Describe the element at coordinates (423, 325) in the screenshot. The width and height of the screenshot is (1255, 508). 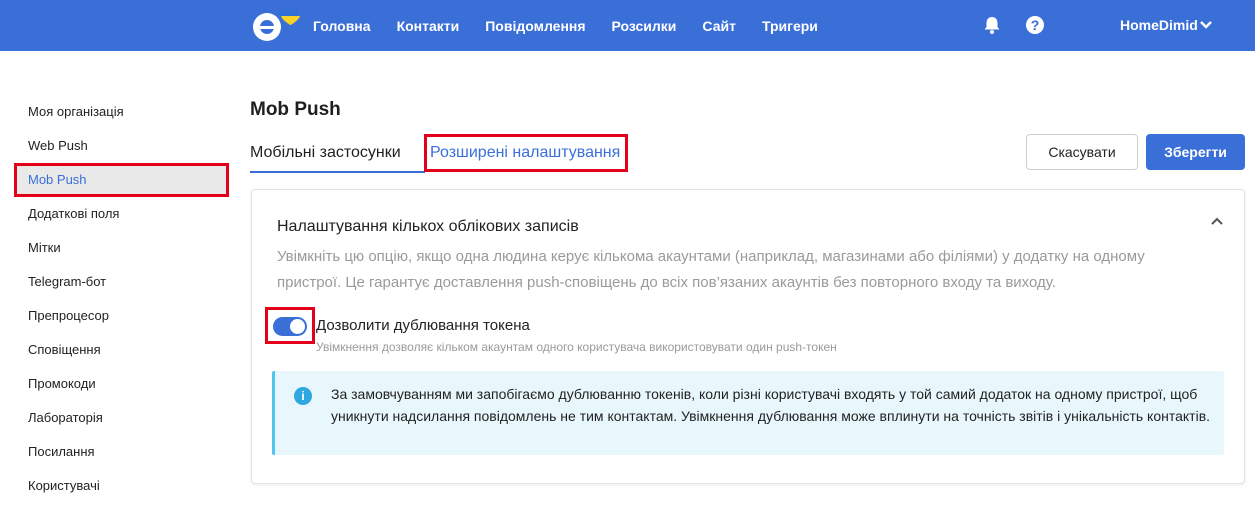
I see `toggle-label: Дозволити дублювання токена` at that location.